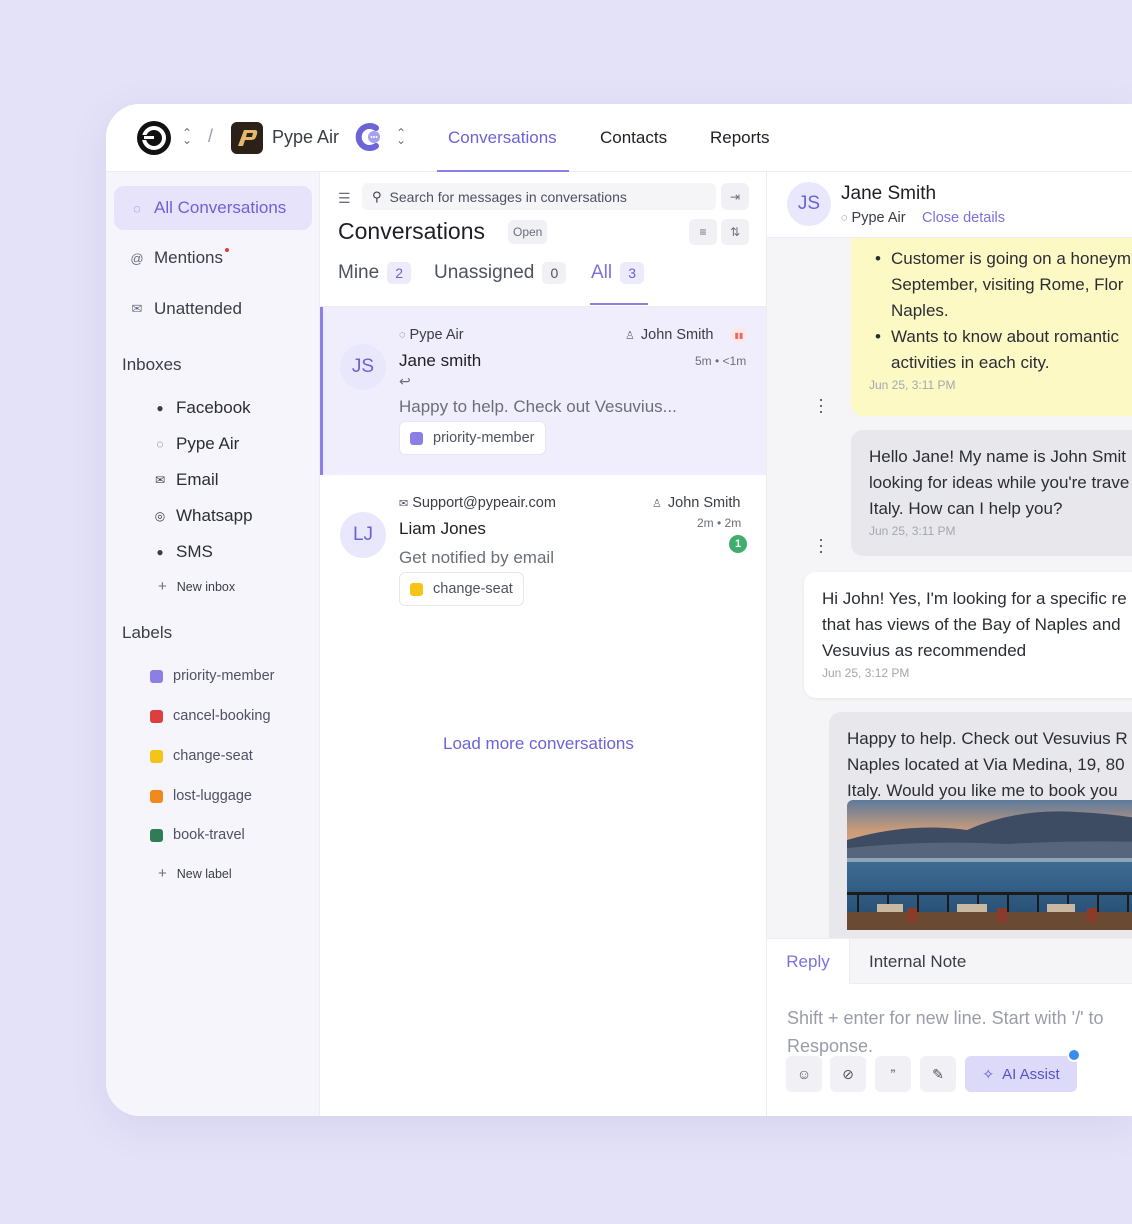  What do you see at coordinates (893, 1074) in the screenshot?
I see `quote-icon: ”` at bounding box center [893, 1074].